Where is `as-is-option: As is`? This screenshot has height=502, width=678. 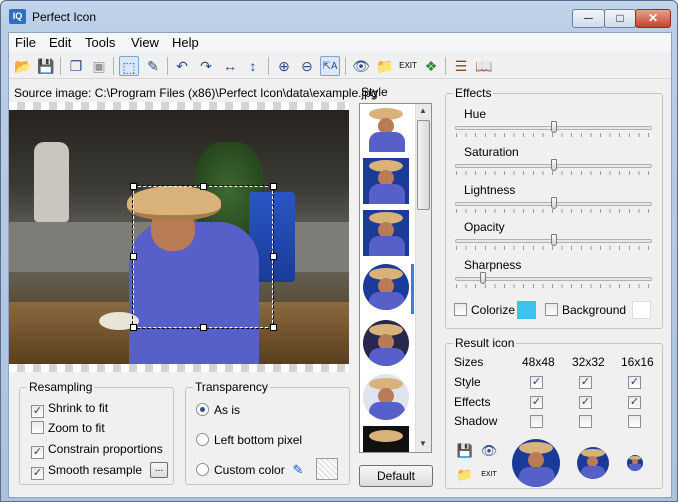 as-is-option: As is is located at coordinates (218, 410).